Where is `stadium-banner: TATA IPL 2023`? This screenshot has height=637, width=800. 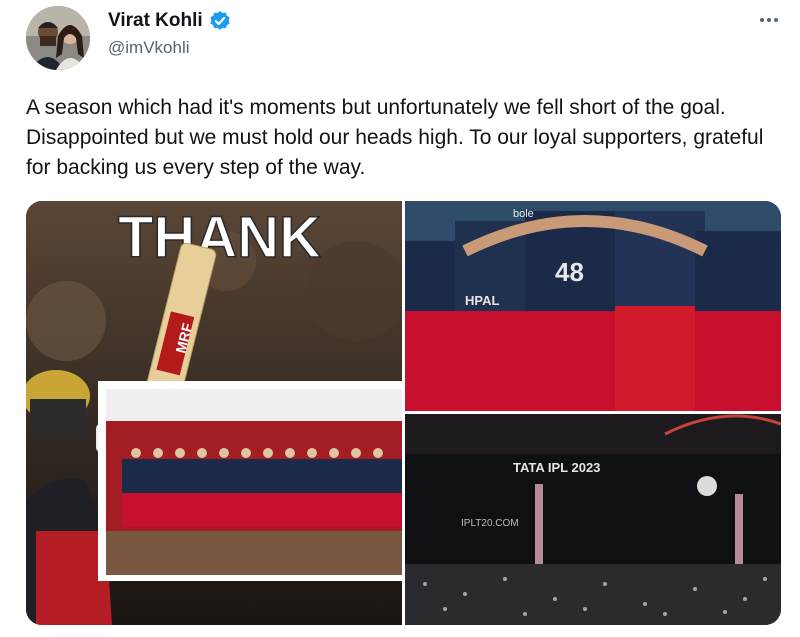 stadium-banner: TATA IPL 2023 is located at coordinates (556, 467).